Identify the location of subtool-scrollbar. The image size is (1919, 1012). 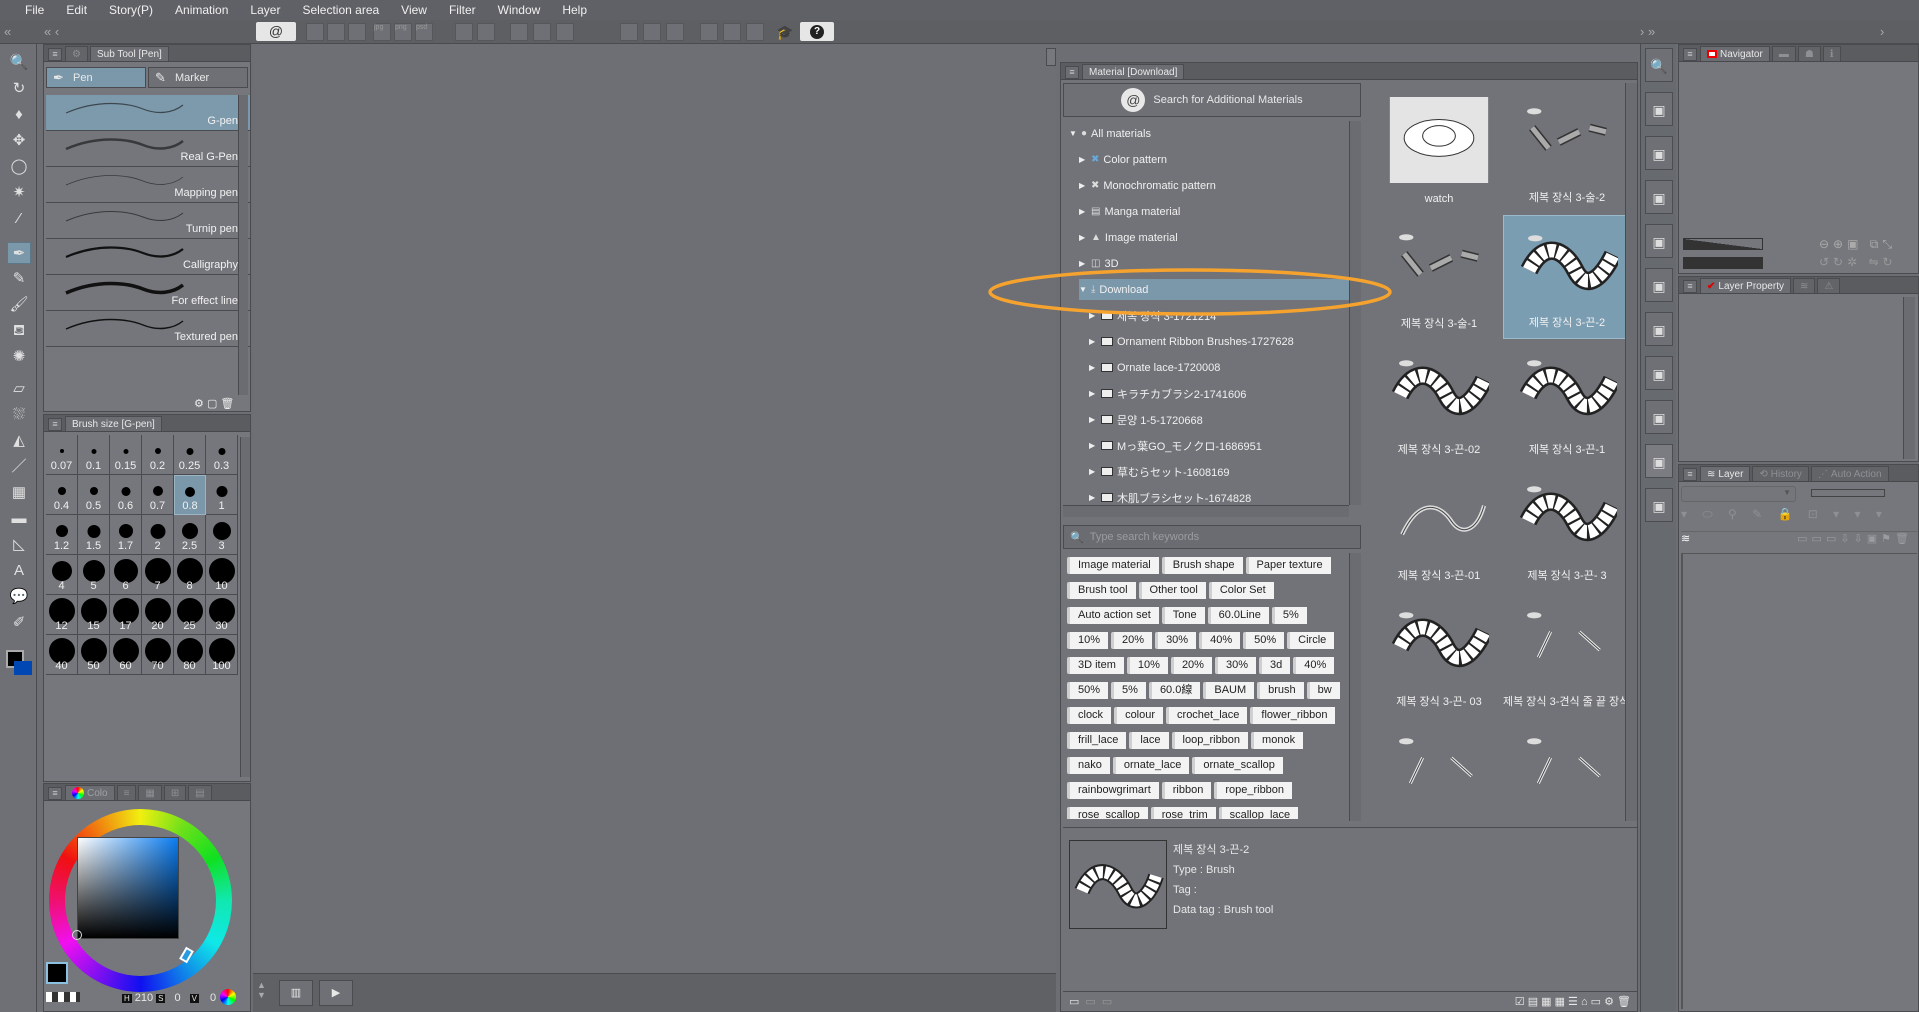
(243, 245).